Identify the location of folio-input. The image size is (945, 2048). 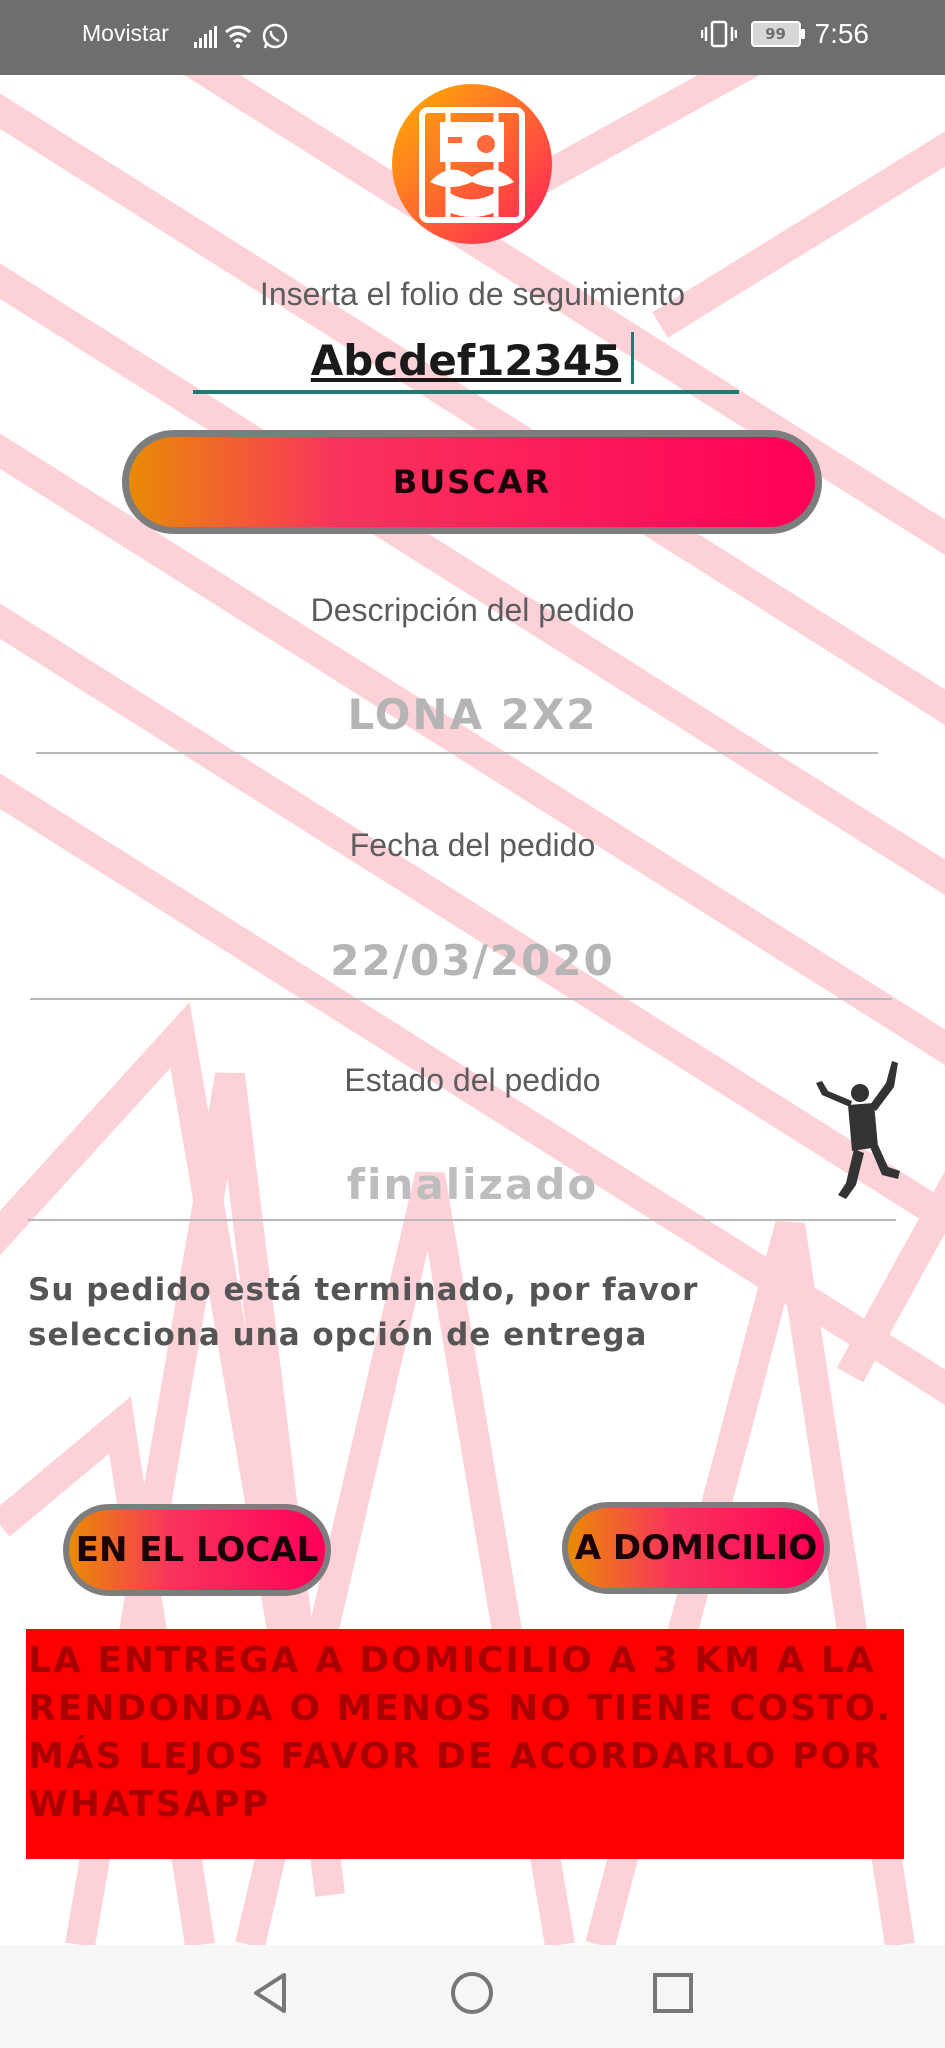
(466, 362).